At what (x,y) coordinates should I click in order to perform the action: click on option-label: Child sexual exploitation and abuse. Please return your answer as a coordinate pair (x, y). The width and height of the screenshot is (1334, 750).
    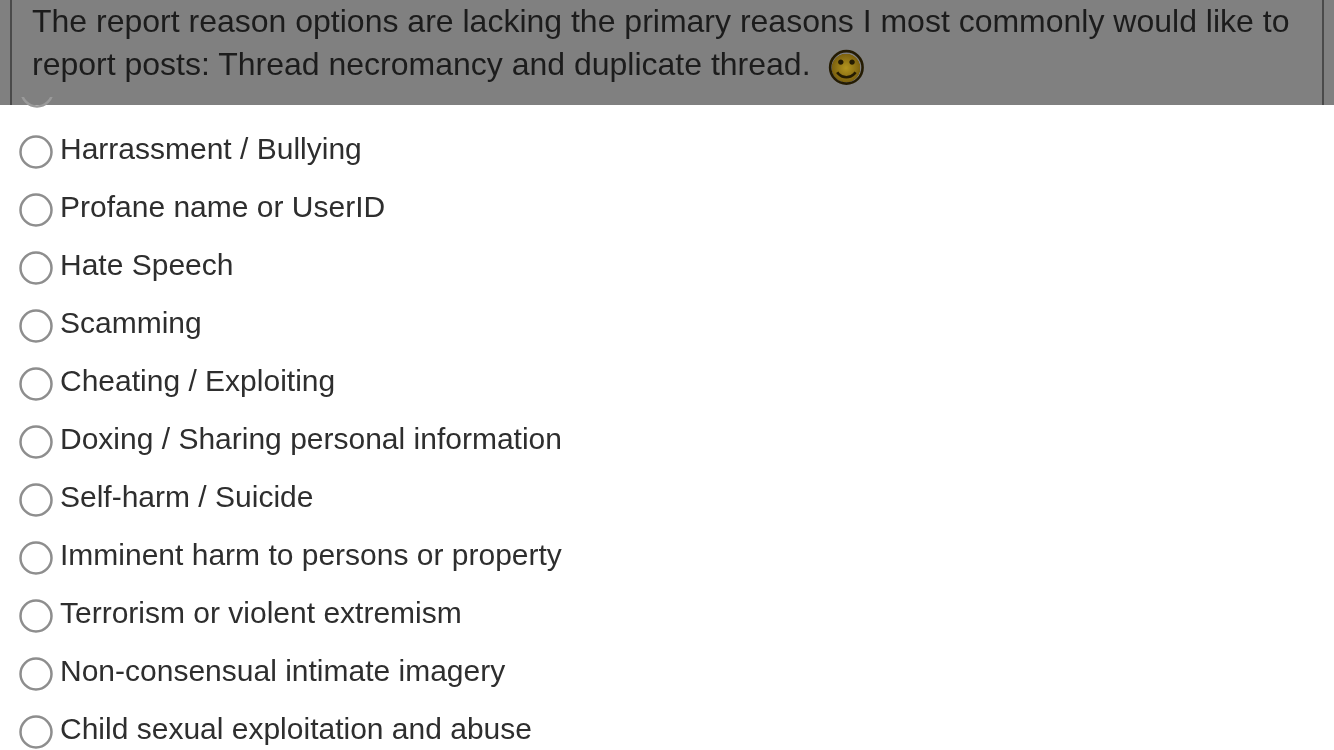
    Looking at the image, I should click on (296, 729).